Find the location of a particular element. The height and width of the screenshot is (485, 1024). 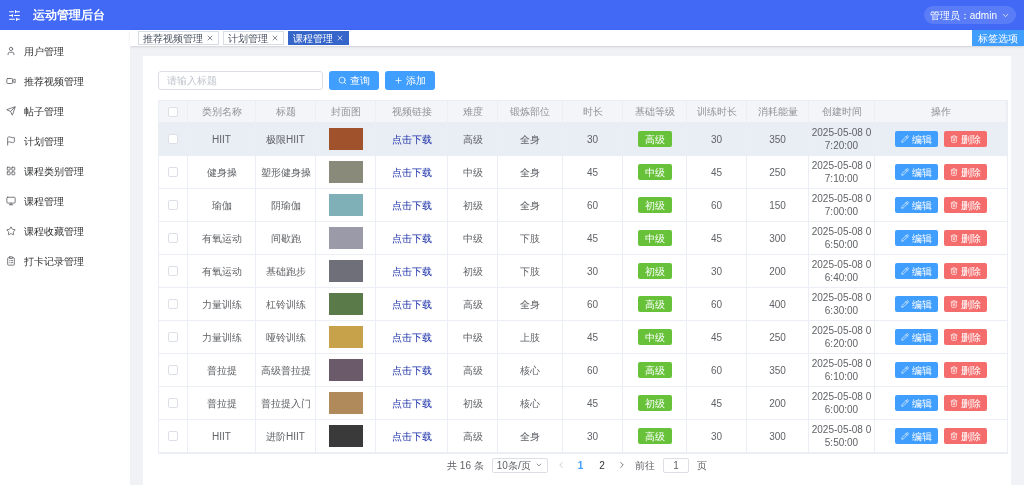

page-tab: 推荐视频管理 is located at coordinates (178, 38).